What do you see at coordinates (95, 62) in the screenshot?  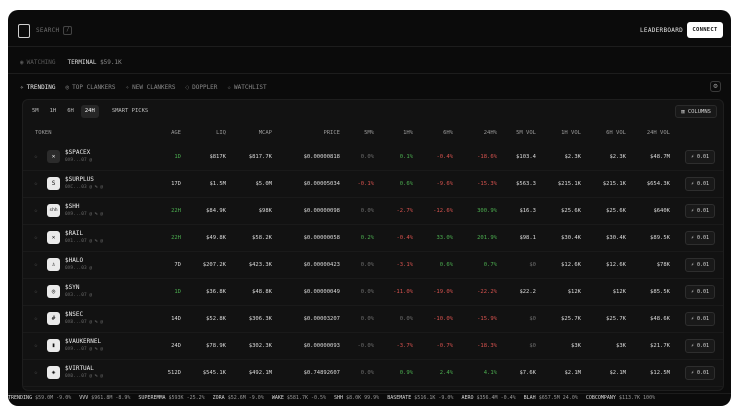 I see `terminal-link: TERMINAL $59.1K` at bounding box center [95, 62].